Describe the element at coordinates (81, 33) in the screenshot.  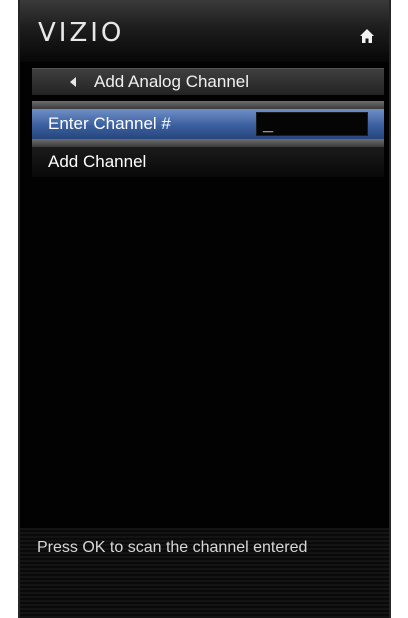
I see `vizio-logo: VIZIO` at that location.